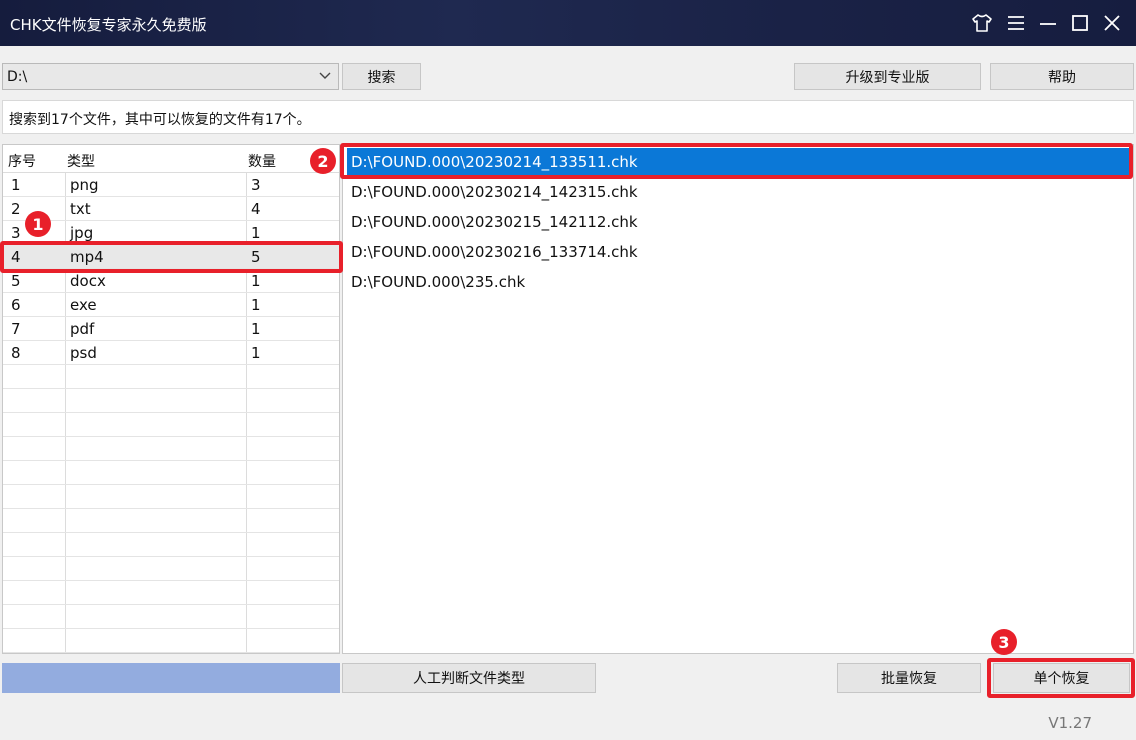  I want to click on drive-select: D:\, so click(170, 76).